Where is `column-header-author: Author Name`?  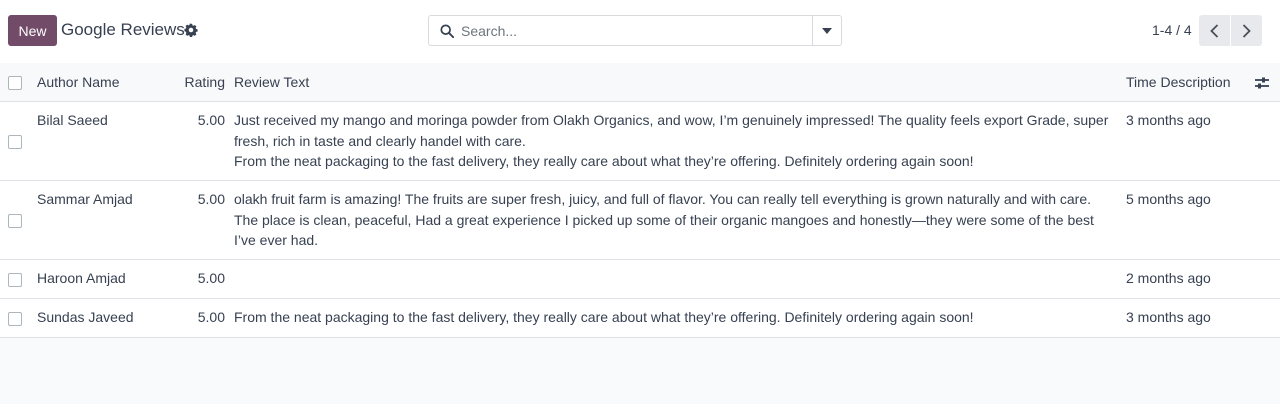 column-header-author: Author Name is located at coordinates (78, 82).